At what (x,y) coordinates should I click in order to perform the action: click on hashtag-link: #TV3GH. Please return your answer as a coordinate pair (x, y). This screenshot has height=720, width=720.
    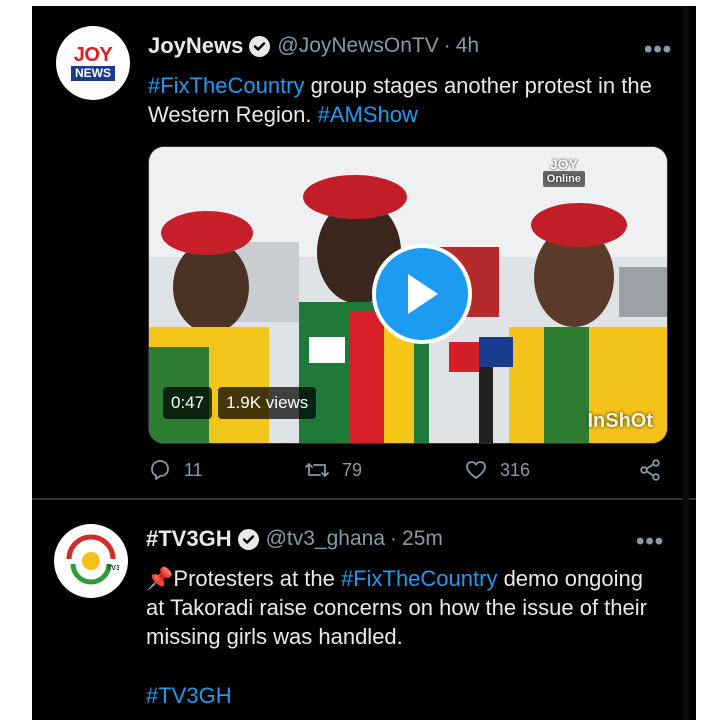
    Looking at the image, I should click on (189, 696).